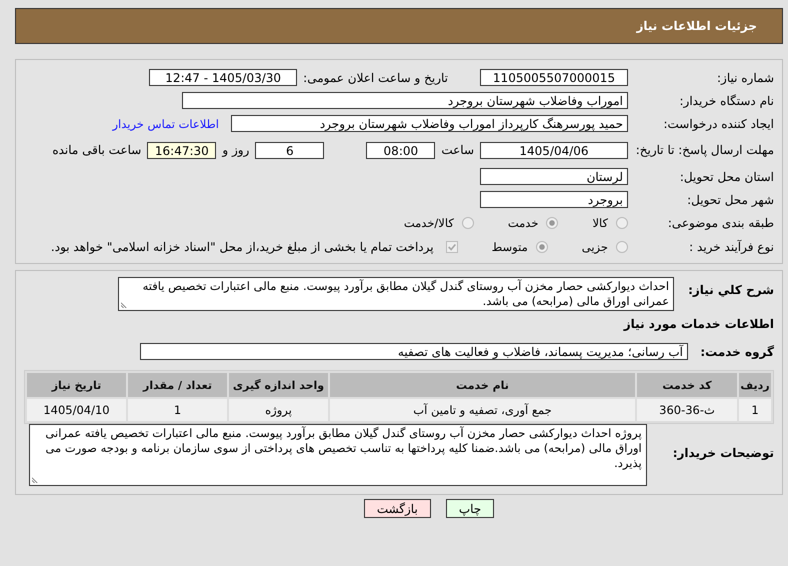  What do you see at coordinates (510, 247) in the screenshot?
I see `option-label: متوسط` at bounding box center [510, 247].